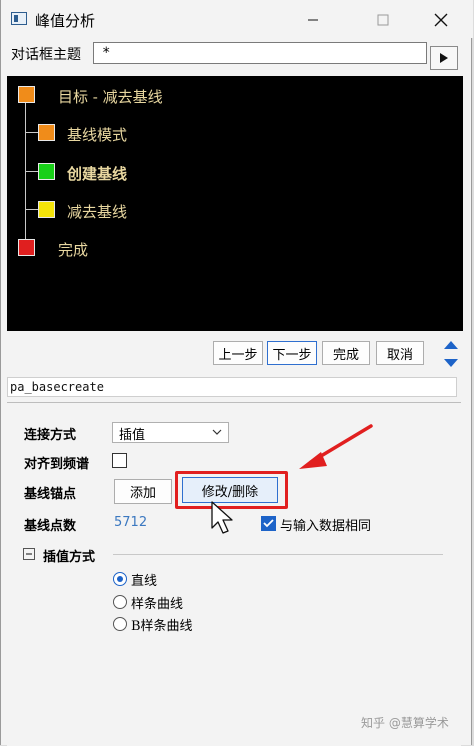 The width and height of the screenshot is (474, 746). What do you see at coordinates (260, 53) in the screenshot?
I see `dialog-theme-input: *` at bounding box center [260, 53].